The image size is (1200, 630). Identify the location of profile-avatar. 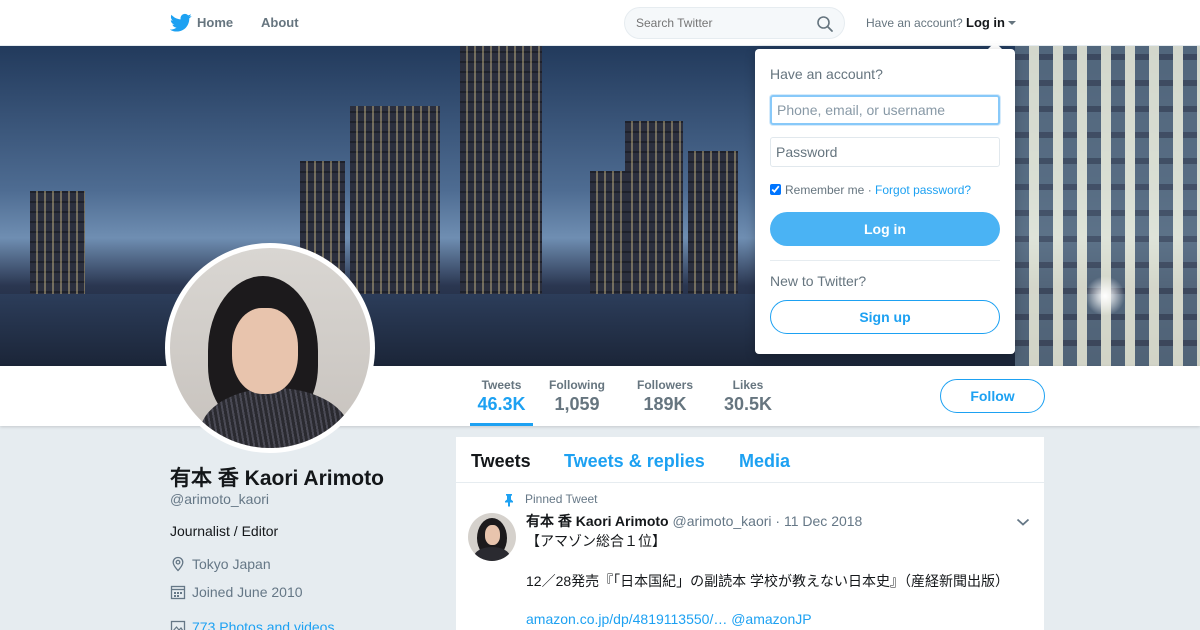
(270, 348).